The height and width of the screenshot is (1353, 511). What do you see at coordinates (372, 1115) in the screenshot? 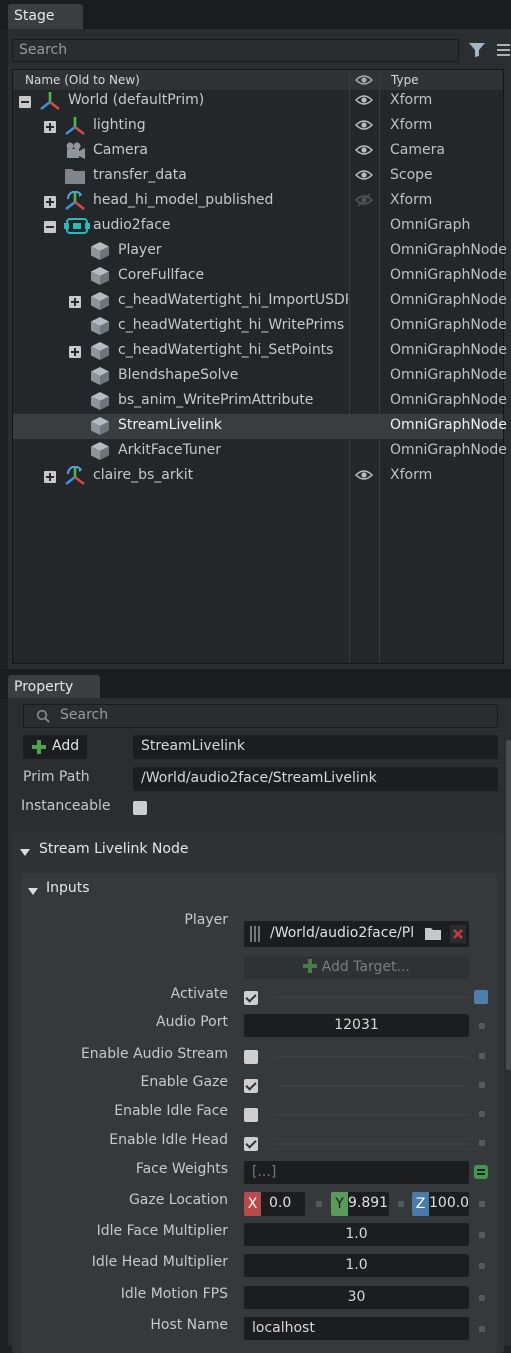
I see `enable-idle-face-track` at bounding box center [372, 1115].